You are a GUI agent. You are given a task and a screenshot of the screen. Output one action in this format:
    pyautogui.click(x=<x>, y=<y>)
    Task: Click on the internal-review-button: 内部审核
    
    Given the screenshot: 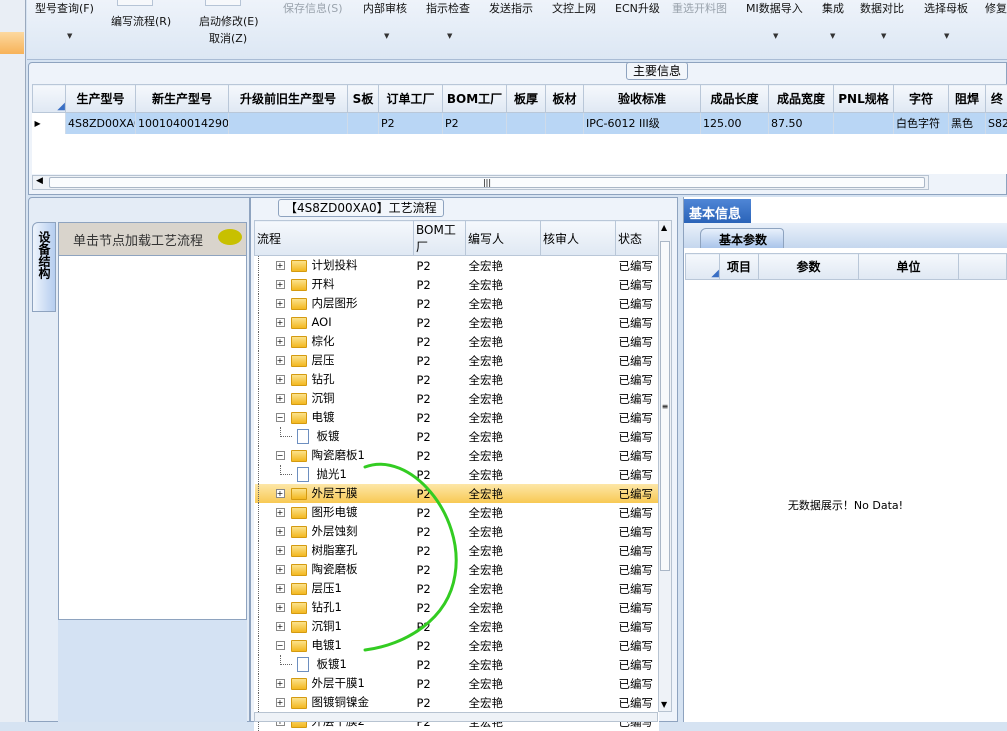 What is the action you would take?
    pyautogui.click(x=385, y=8)
    